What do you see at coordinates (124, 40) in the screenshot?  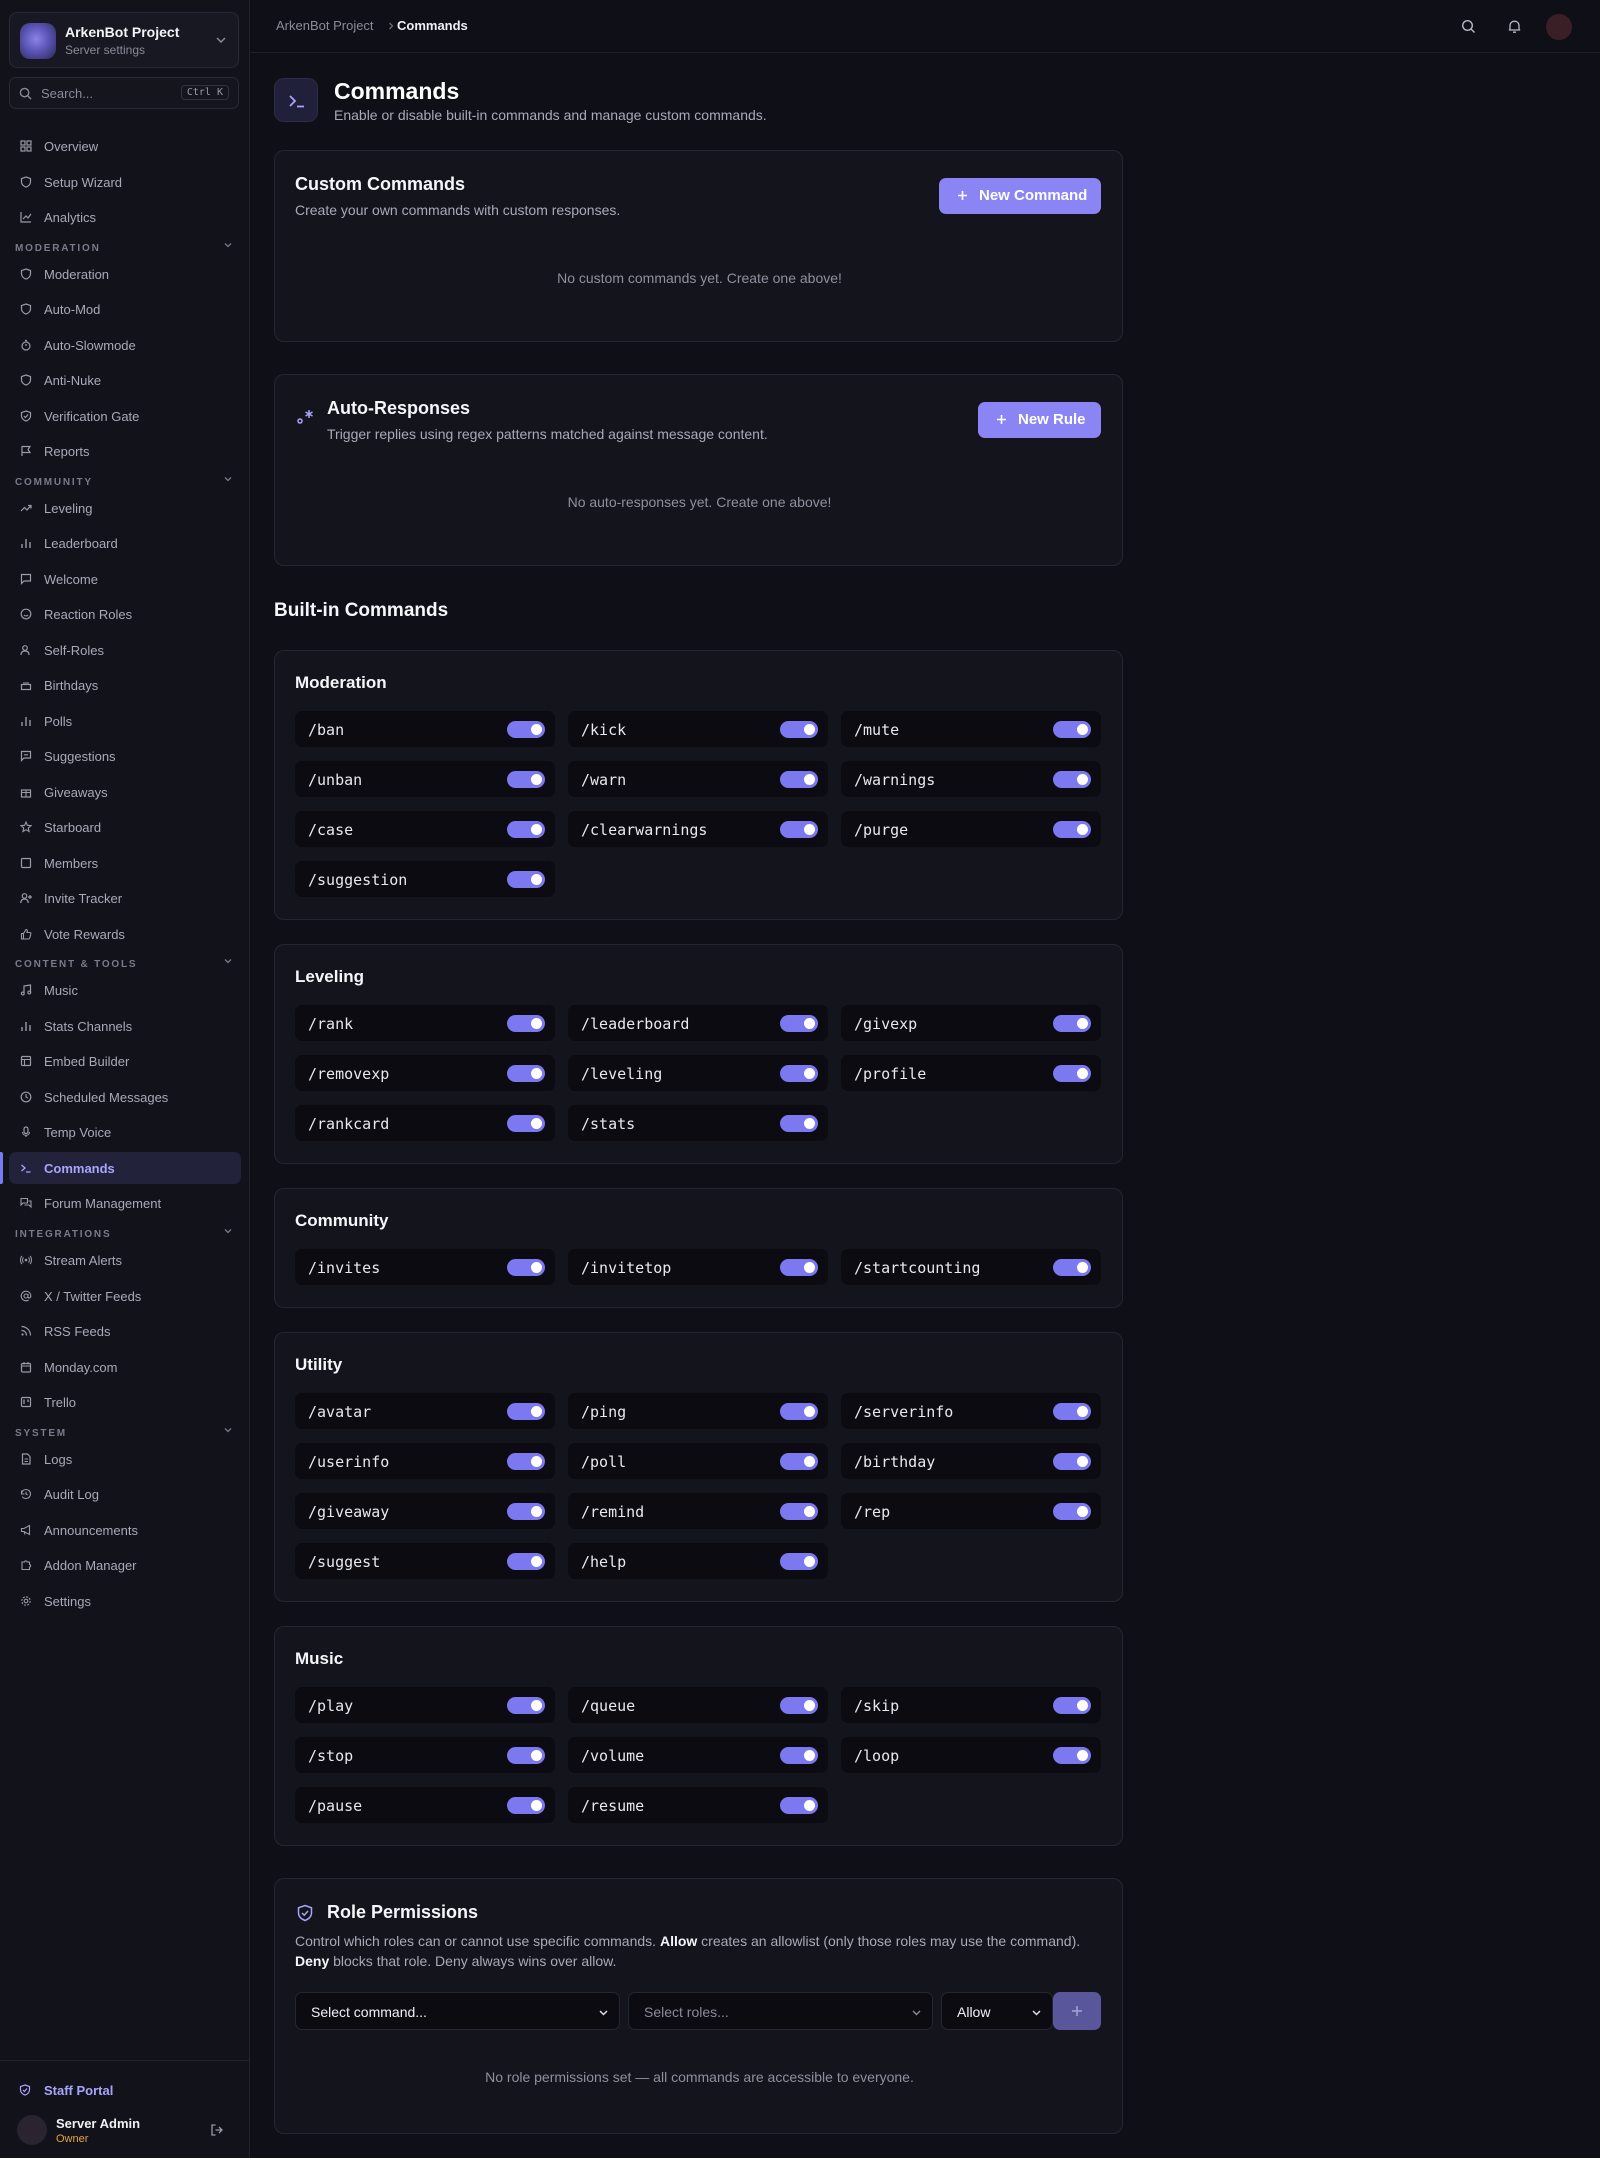 I see `server-switcher: ArkenBot Project Server settings` at bounding box center [124, 40].